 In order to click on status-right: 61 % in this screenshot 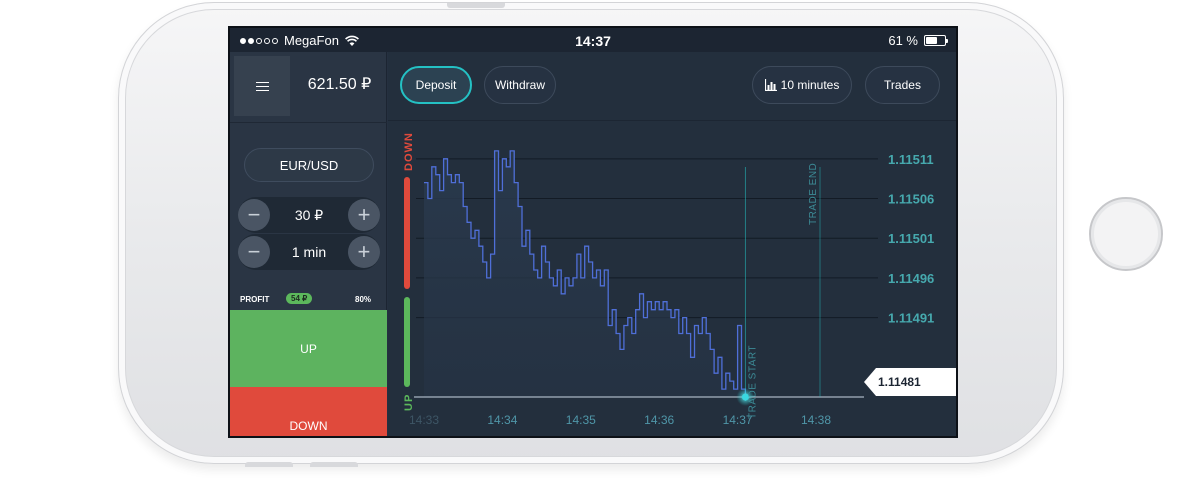, I will do `click(918, 40)`.